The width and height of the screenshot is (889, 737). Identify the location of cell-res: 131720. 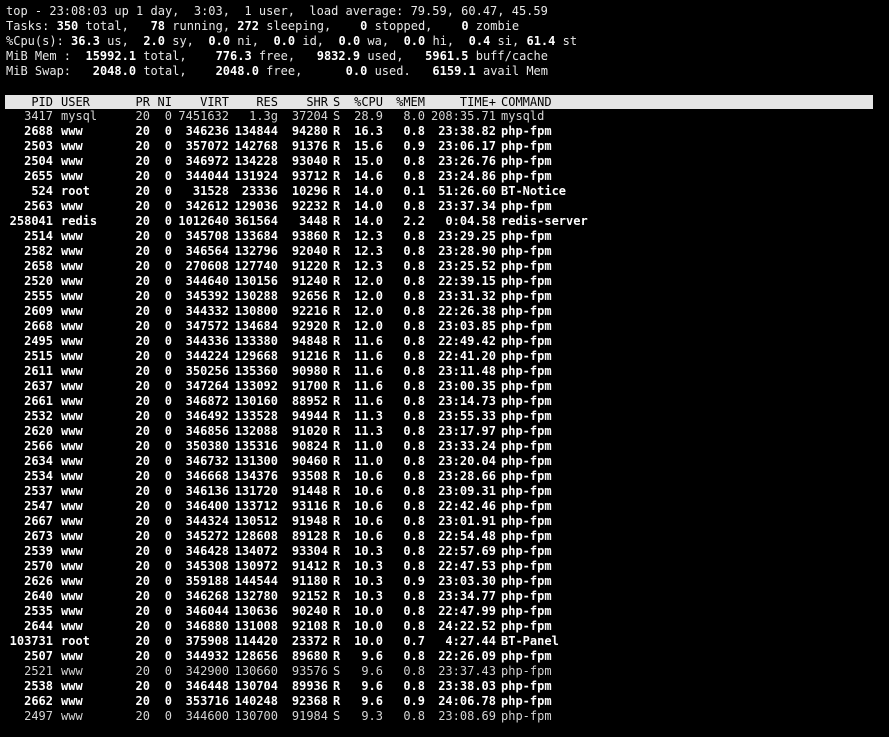
(256, 491).